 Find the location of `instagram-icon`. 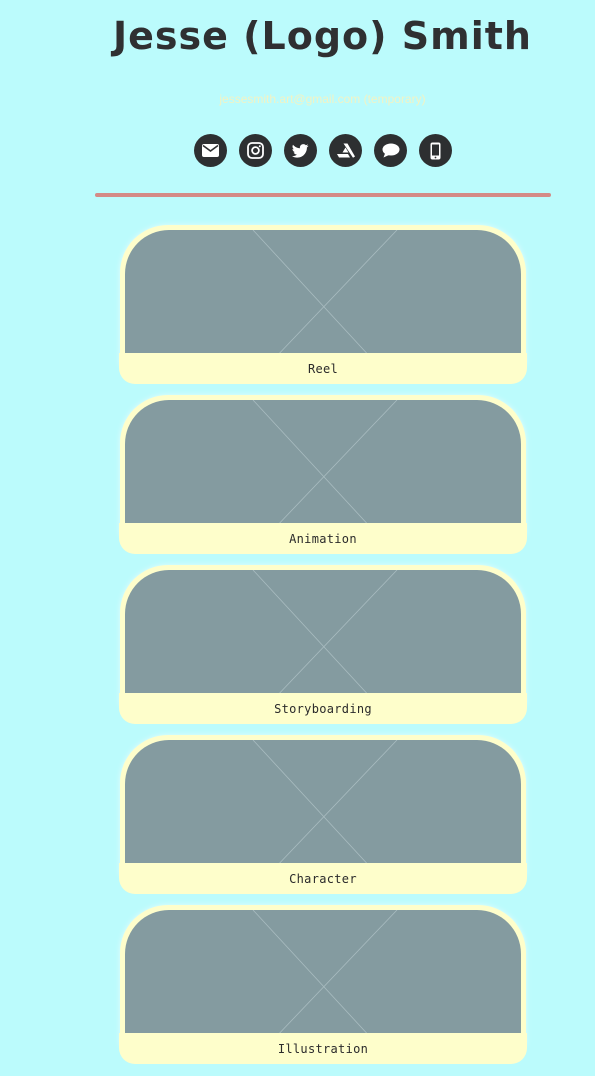

instagram-icon is located at coordinates (255, 150).